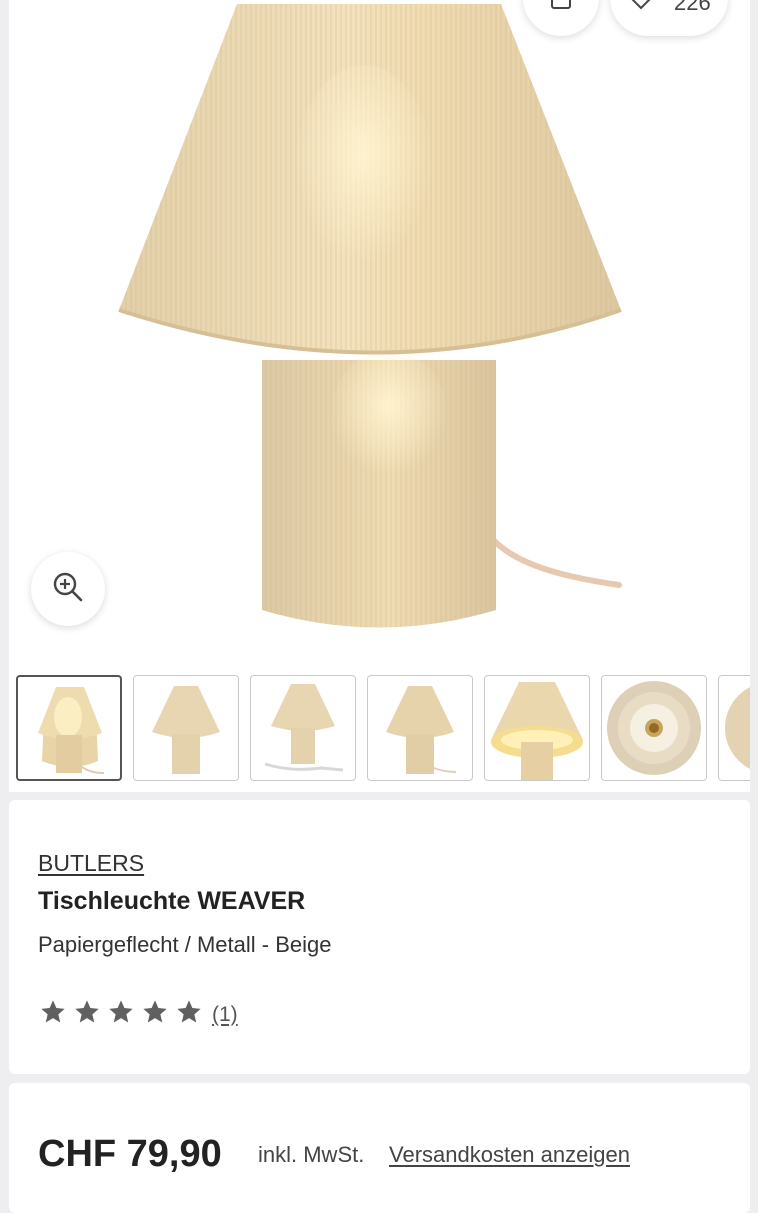  What do you see at coordinates (225, 1015) in the screenshot?
I see `review-count: (1)` at bounding box center [225, 1015].